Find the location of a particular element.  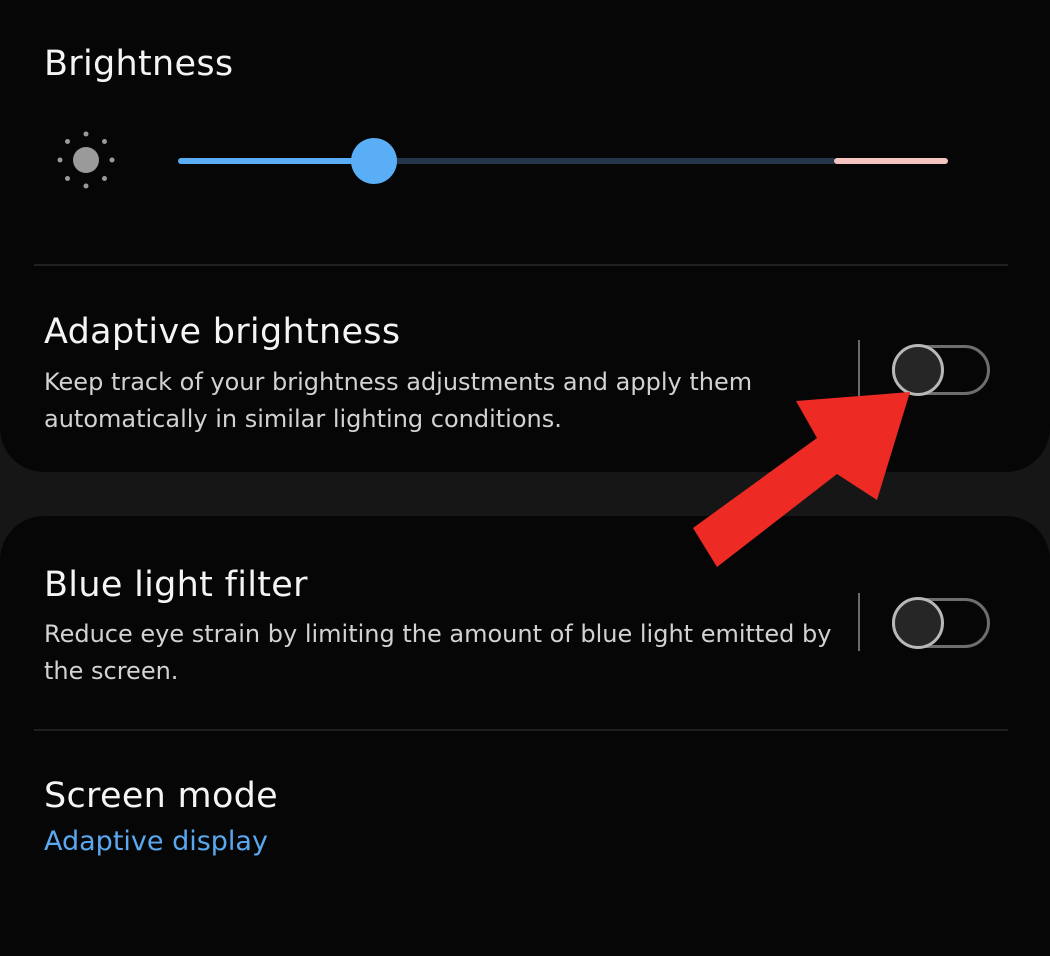

red-arrow-icon is located at coordinates (801, 479).